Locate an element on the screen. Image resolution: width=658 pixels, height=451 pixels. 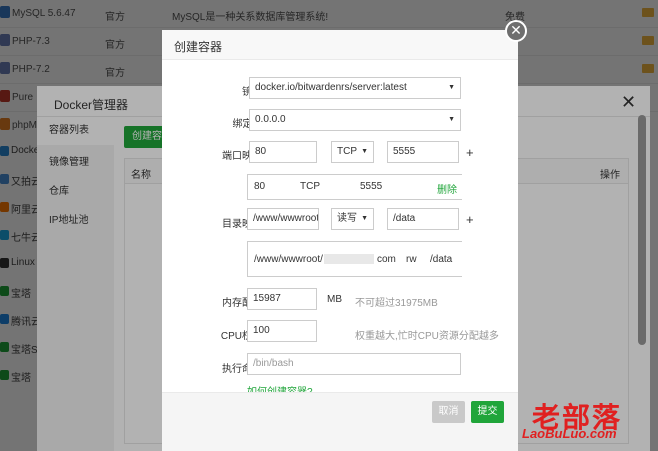
port-entry-protocol: TCP is located at coordinates (310, 186).